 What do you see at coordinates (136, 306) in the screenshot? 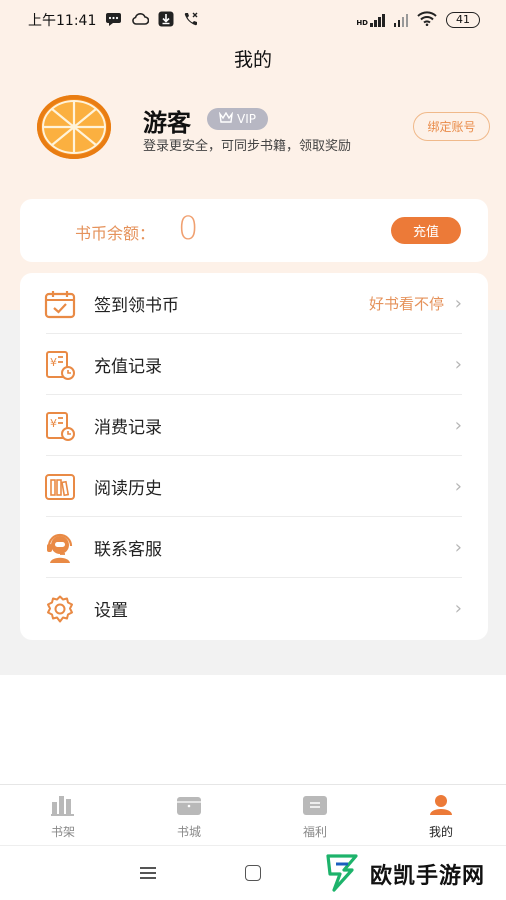
I see `menu-item-label: 签到领书币` at bounding box center [136, 306].